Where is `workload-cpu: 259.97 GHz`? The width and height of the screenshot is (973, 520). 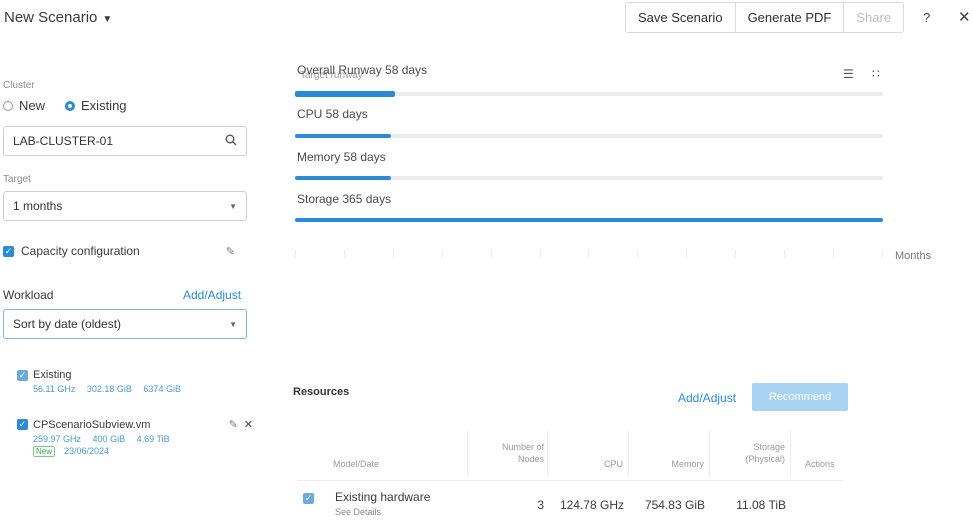
workload-cpu: 259.97 GHz is located at coordinates (57, 439).